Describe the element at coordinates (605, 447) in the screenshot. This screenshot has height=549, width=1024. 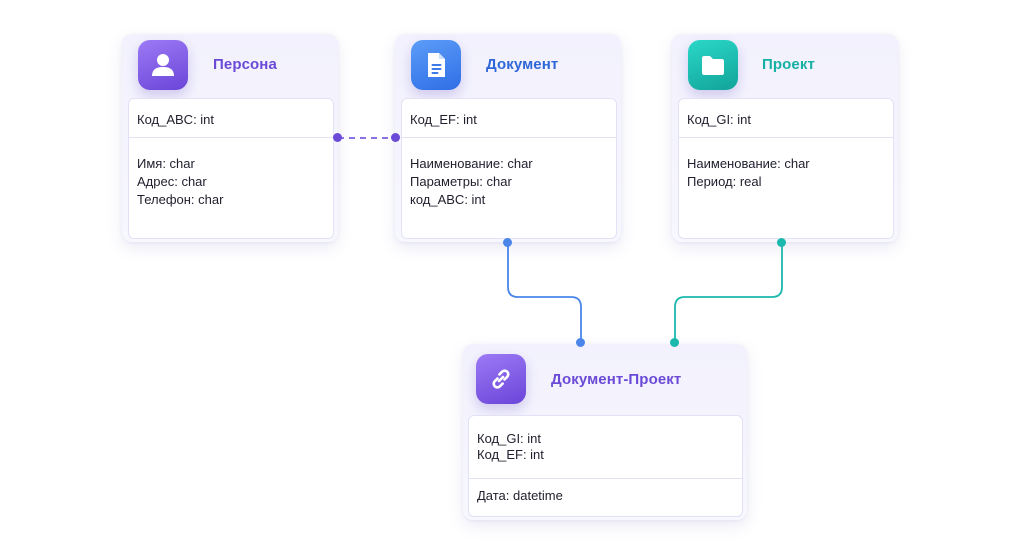
I see `key-section: Код_GI: int Код_EF: int` at that location.